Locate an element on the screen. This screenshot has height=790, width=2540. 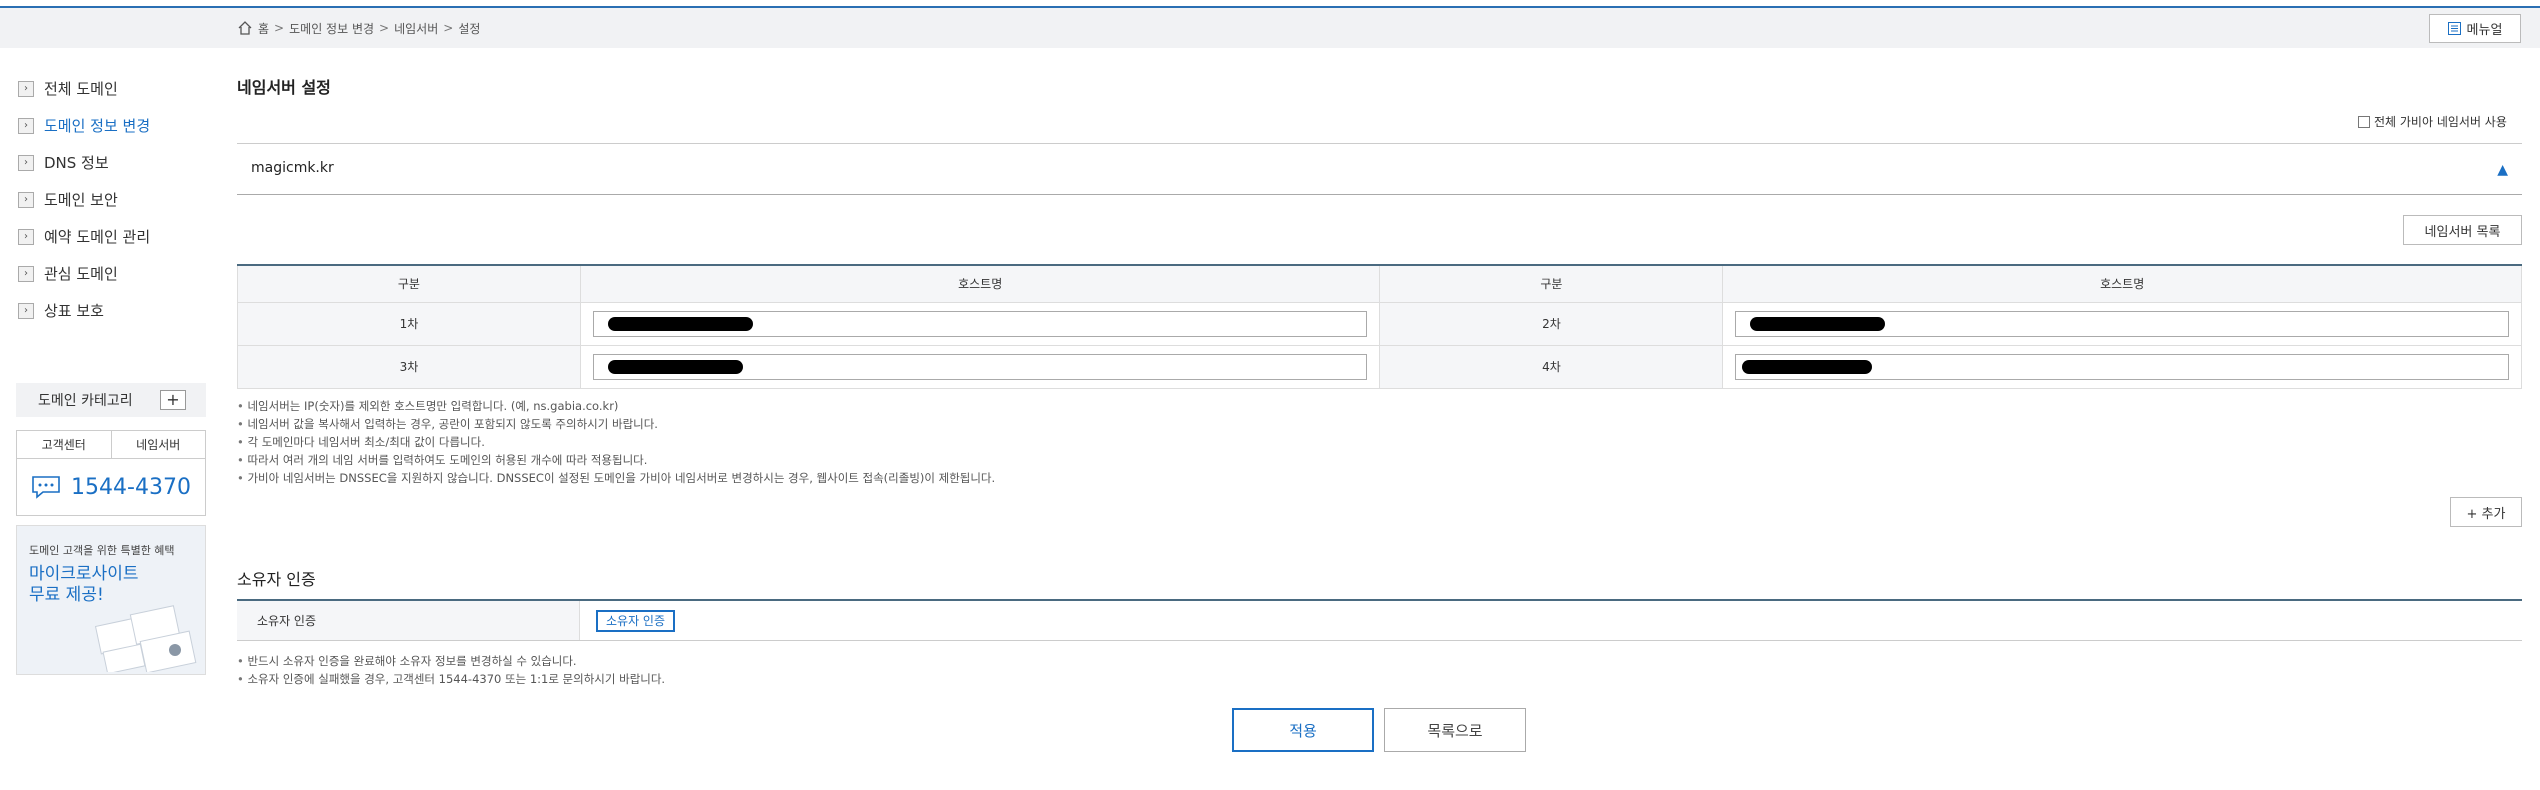
note-item: 각 도메인마다 네임서버 최소/최대 값이 다릅니다. is located at coordinates (616, 442).